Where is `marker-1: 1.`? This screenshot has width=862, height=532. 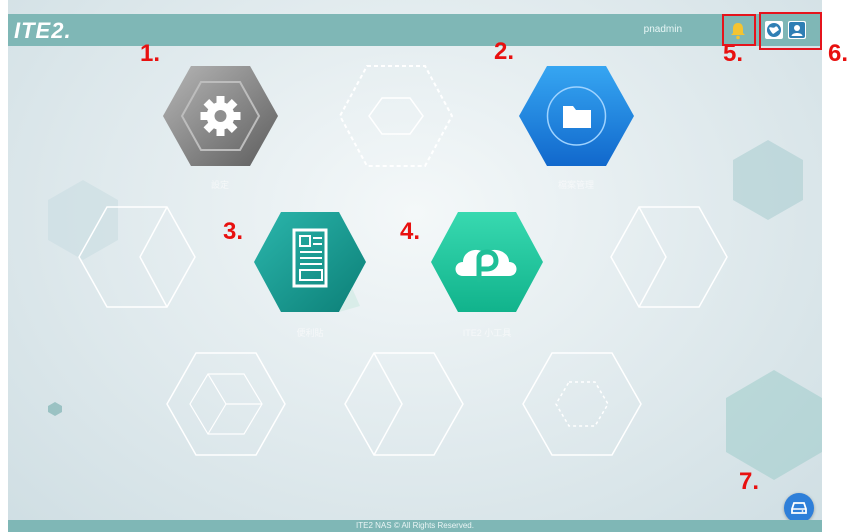
marker-1: 1. is located at coordinates (150, 53).